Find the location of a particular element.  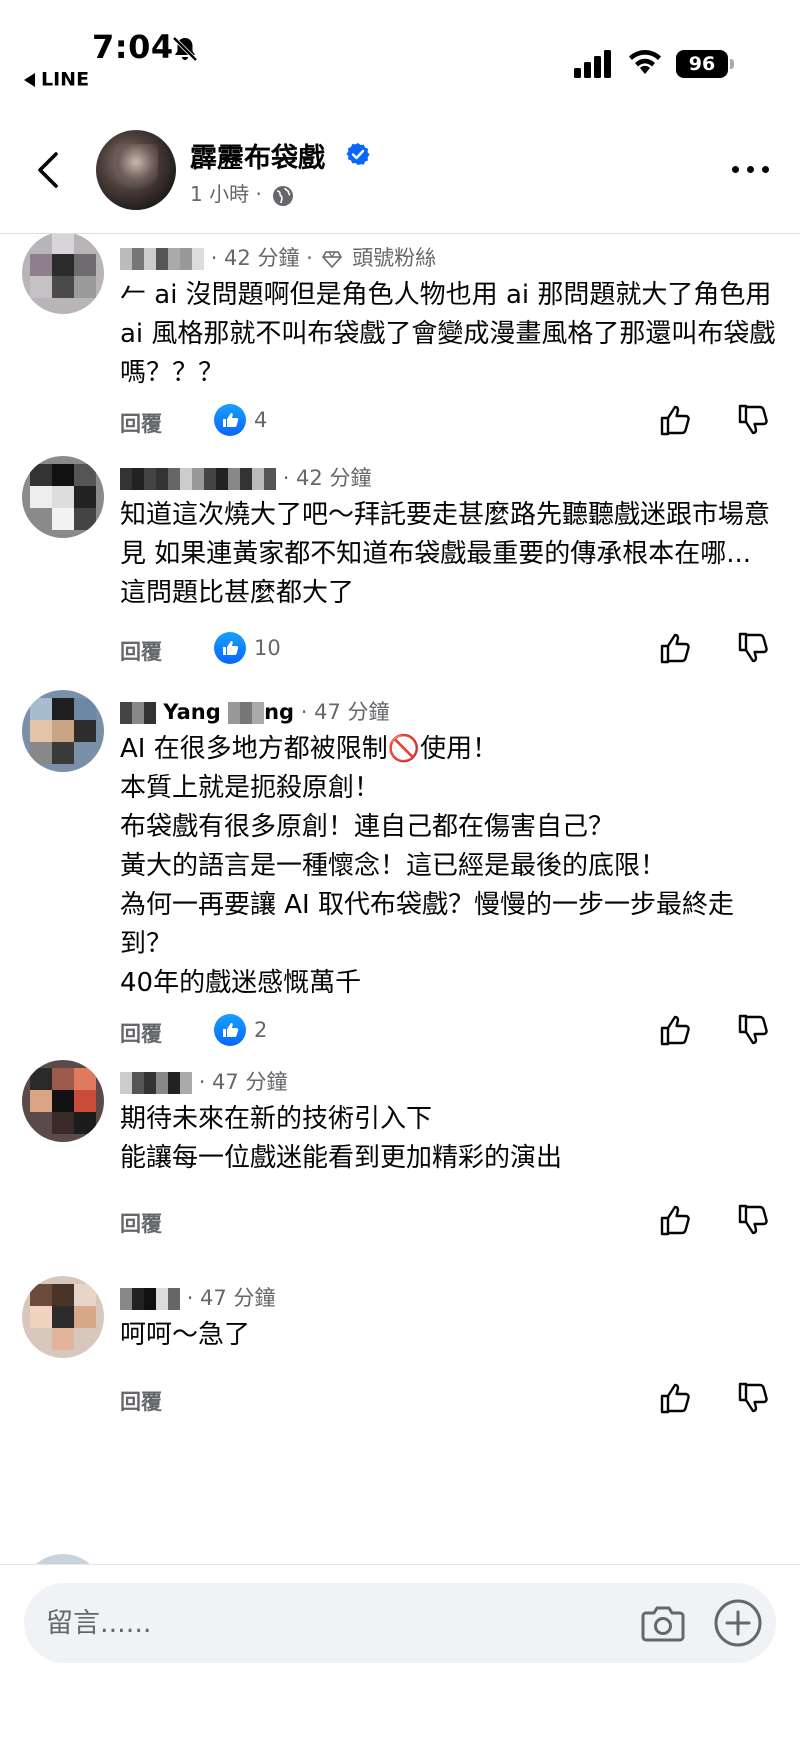

comment-text: 呵呵～急了 is located at coordinates (185, 1335).